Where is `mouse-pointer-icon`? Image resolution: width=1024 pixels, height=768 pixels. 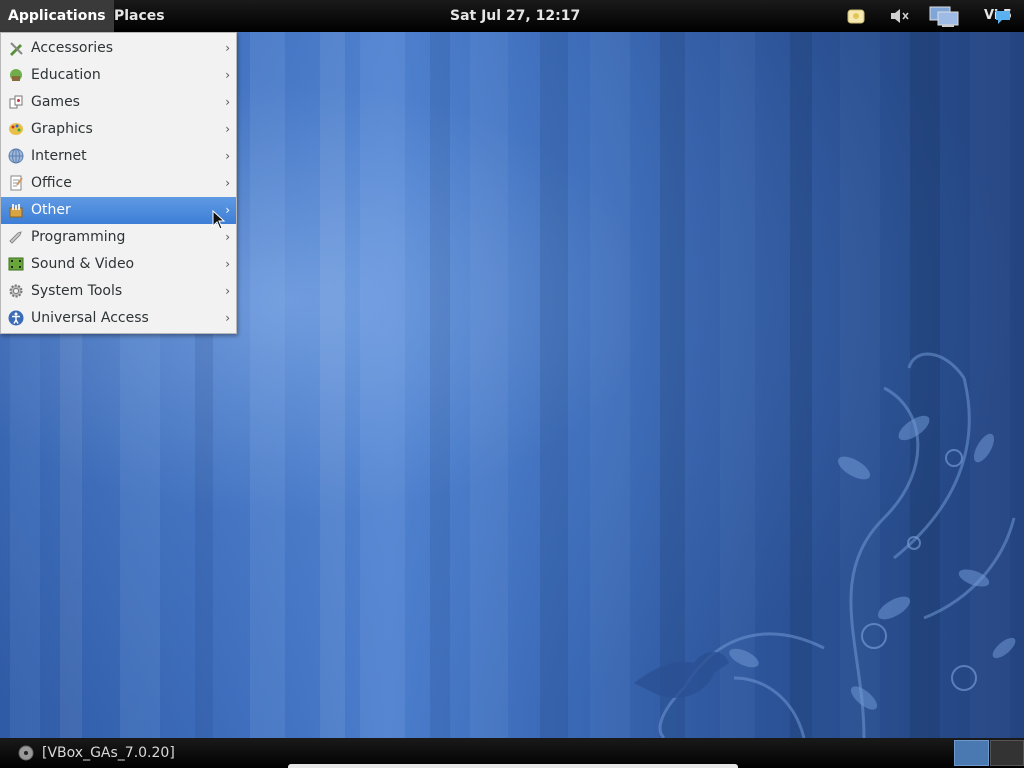
mouse-pointer-icon is located at coordinates (219, 220).